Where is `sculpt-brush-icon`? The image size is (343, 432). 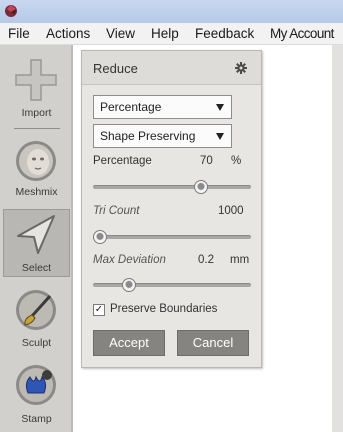 sculpt-brush-icon is located at coordinates (36, 310).